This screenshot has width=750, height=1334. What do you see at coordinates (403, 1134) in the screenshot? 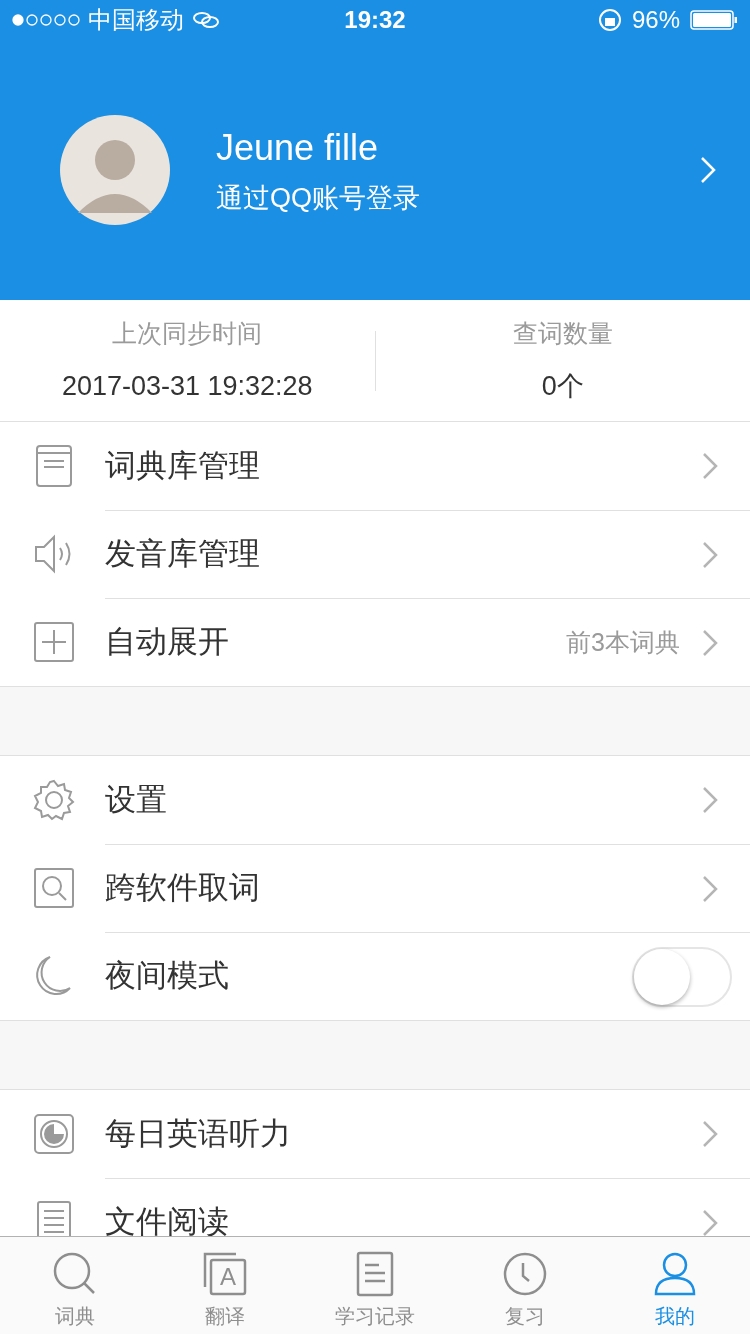
I see `menu-item-label: 每日英语听力` at bounding box center [403, 1134].